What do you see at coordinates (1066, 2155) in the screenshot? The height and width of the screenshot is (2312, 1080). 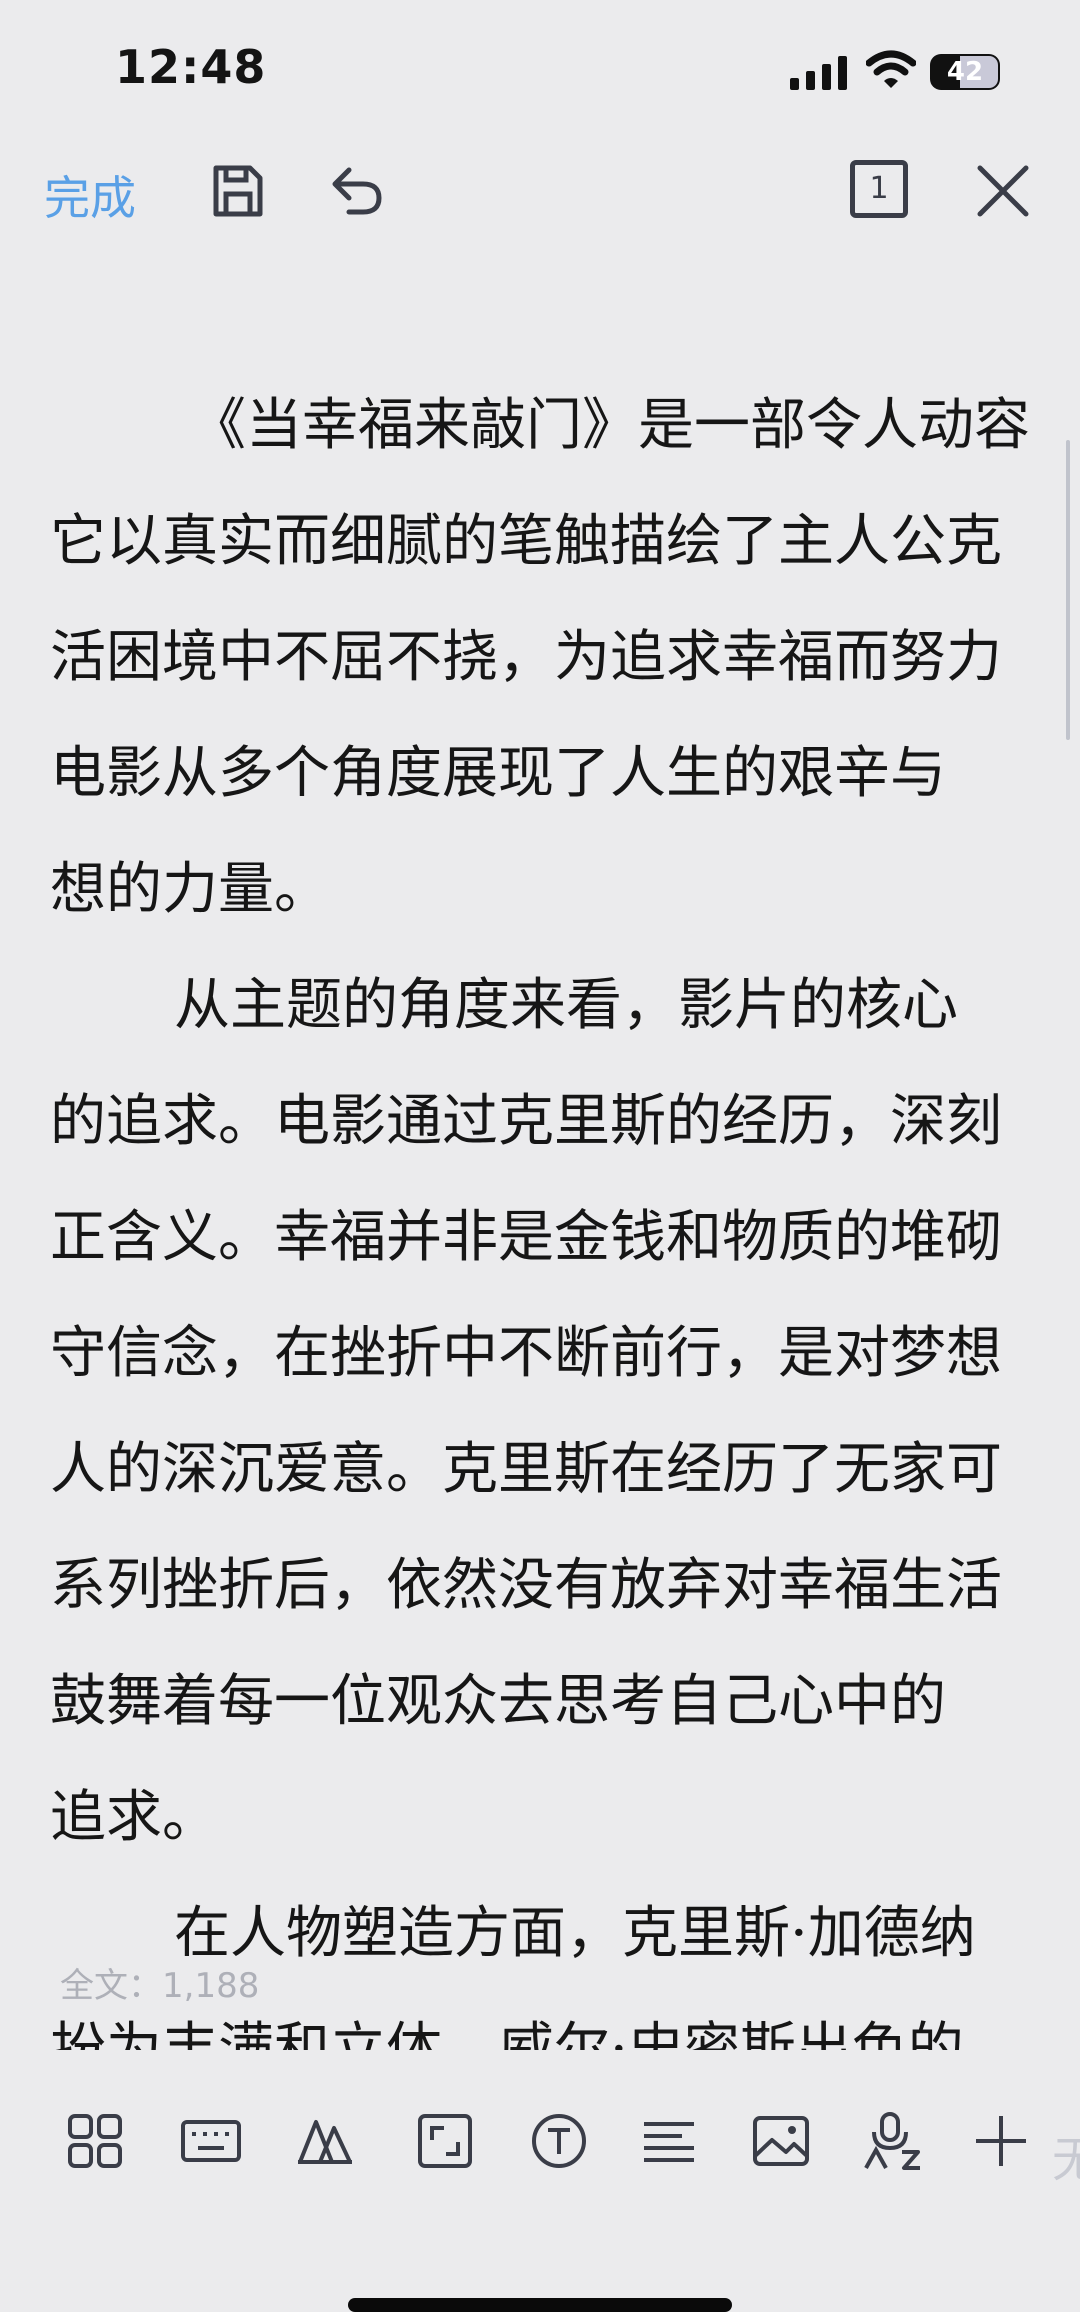 I see `more-tool-label: 无` at bounding box center [1066, 2155].